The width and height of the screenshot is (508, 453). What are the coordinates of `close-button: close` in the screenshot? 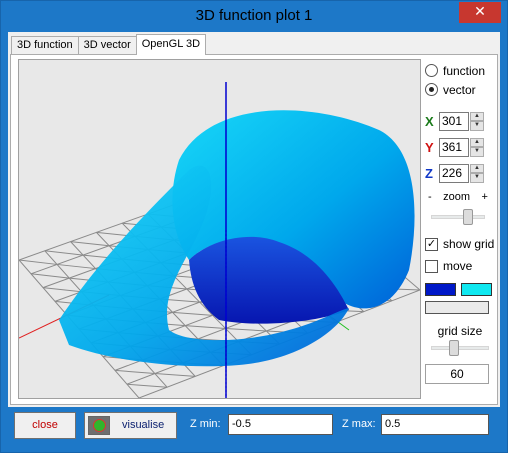 It's located at (45, 425).